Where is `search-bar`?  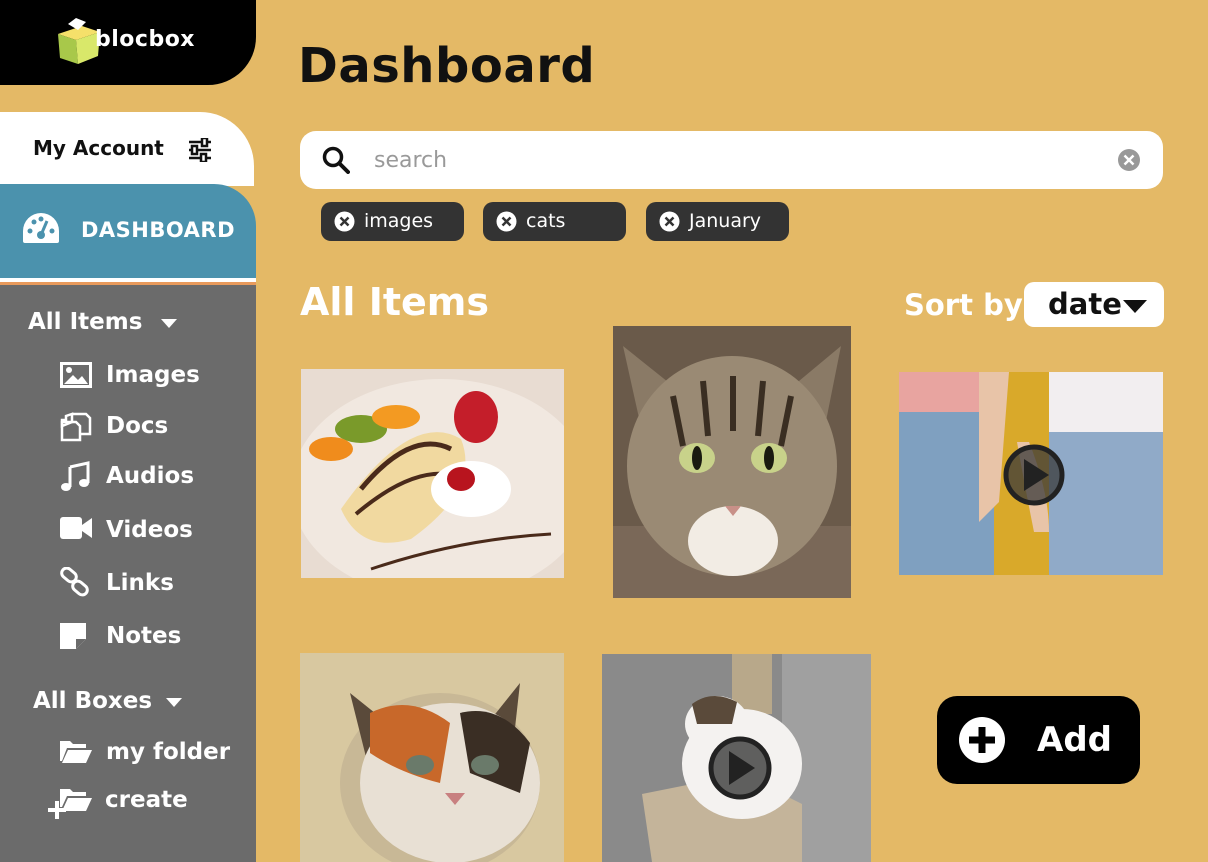 search-bar is located at coordinates (731, 160).